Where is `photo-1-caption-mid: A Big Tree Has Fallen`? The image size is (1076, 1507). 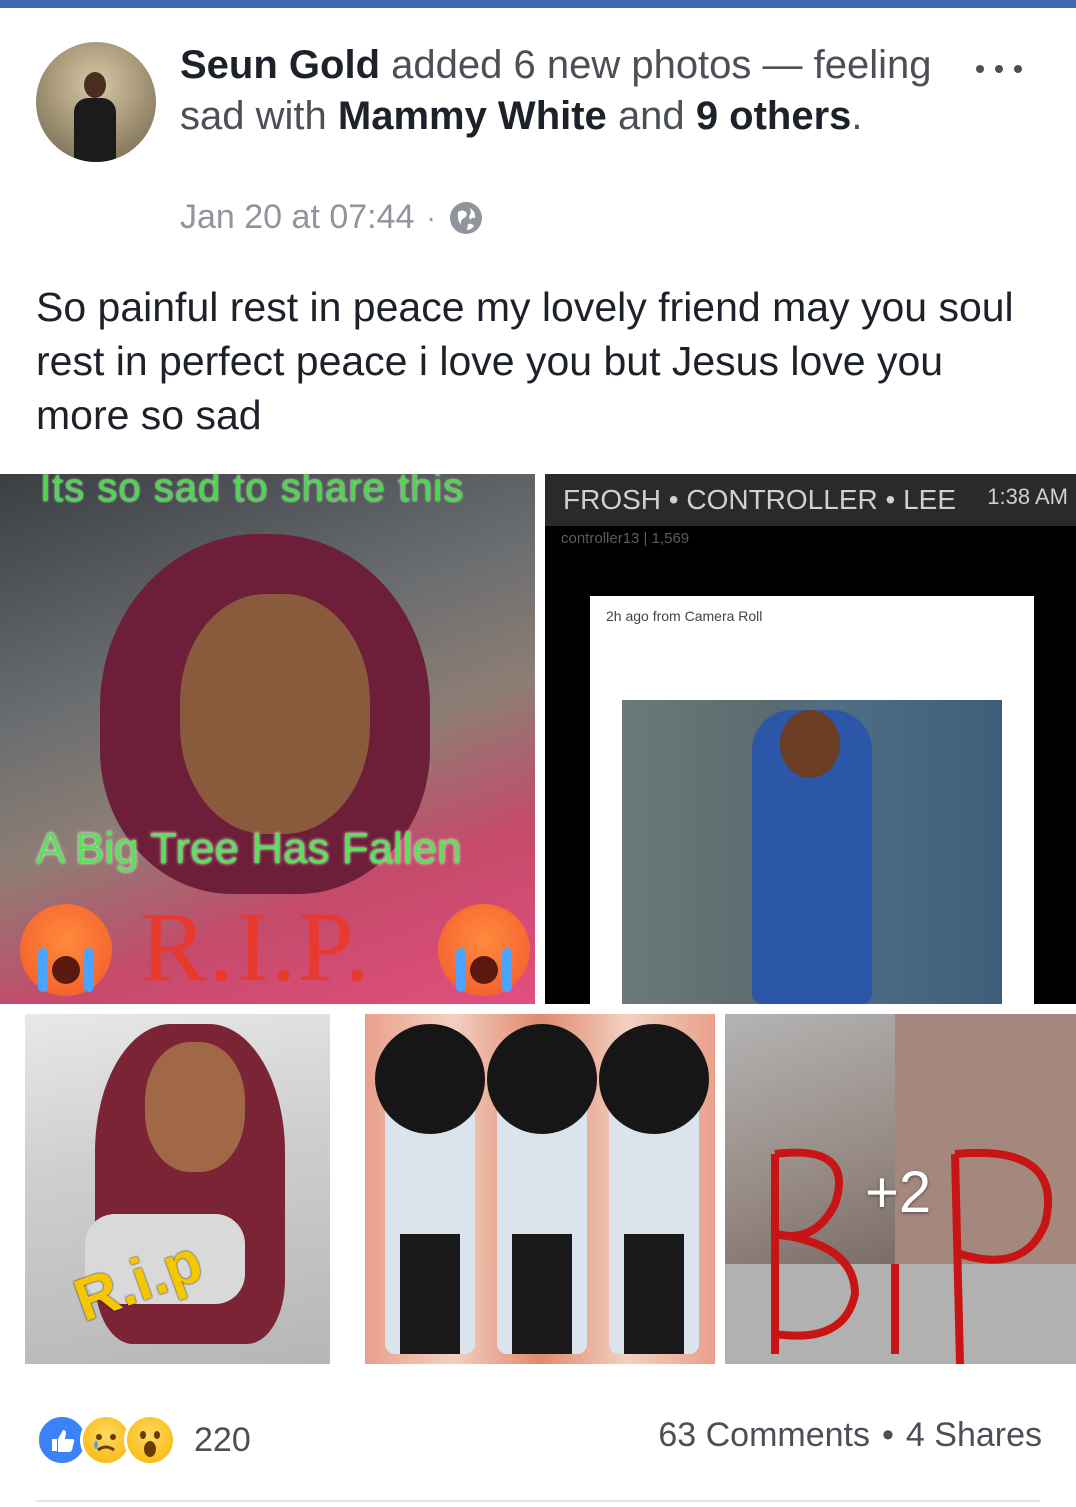
photo-1-caption-mid: A Big Tree Has Fallen is located at coordinates (249, 848).